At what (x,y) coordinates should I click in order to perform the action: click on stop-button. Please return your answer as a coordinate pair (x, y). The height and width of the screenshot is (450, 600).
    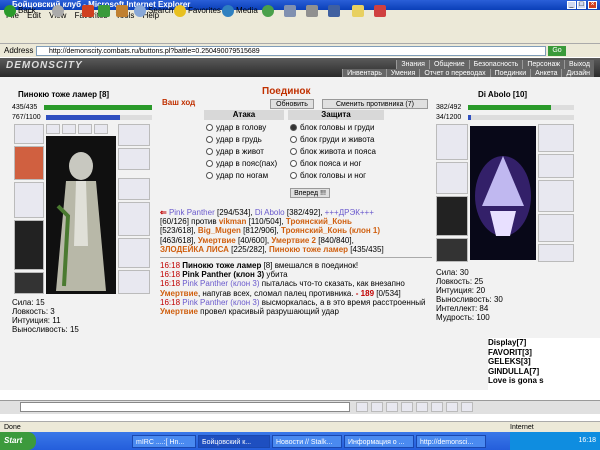
    Looking at the image, I should click on (88, 11).